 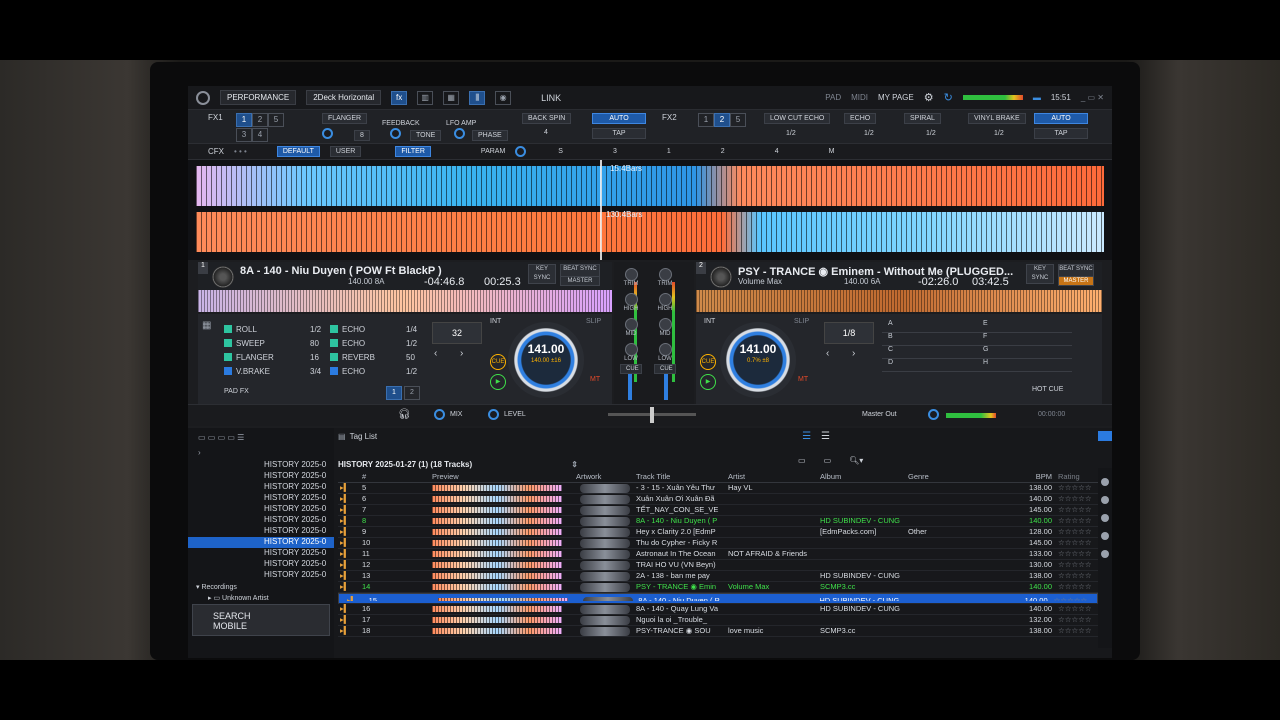 I want to click on hot-cue-pad: D, so click(x=929, y=365).